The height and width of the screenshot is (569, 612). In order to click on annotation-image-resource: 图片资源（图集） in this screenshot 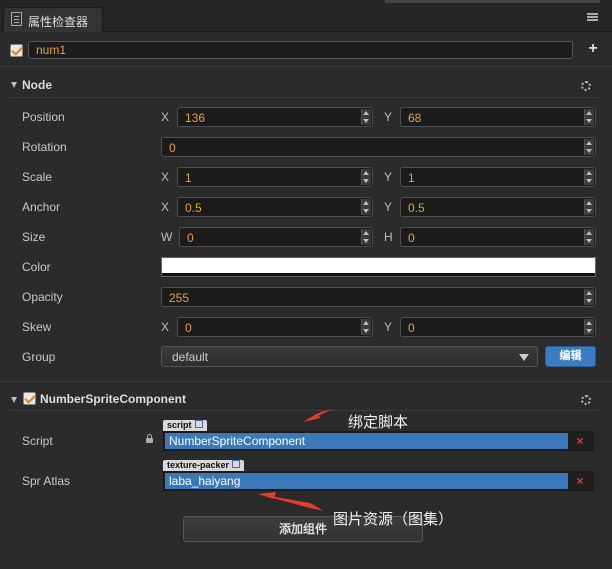, I will do `click(393, 519)`.